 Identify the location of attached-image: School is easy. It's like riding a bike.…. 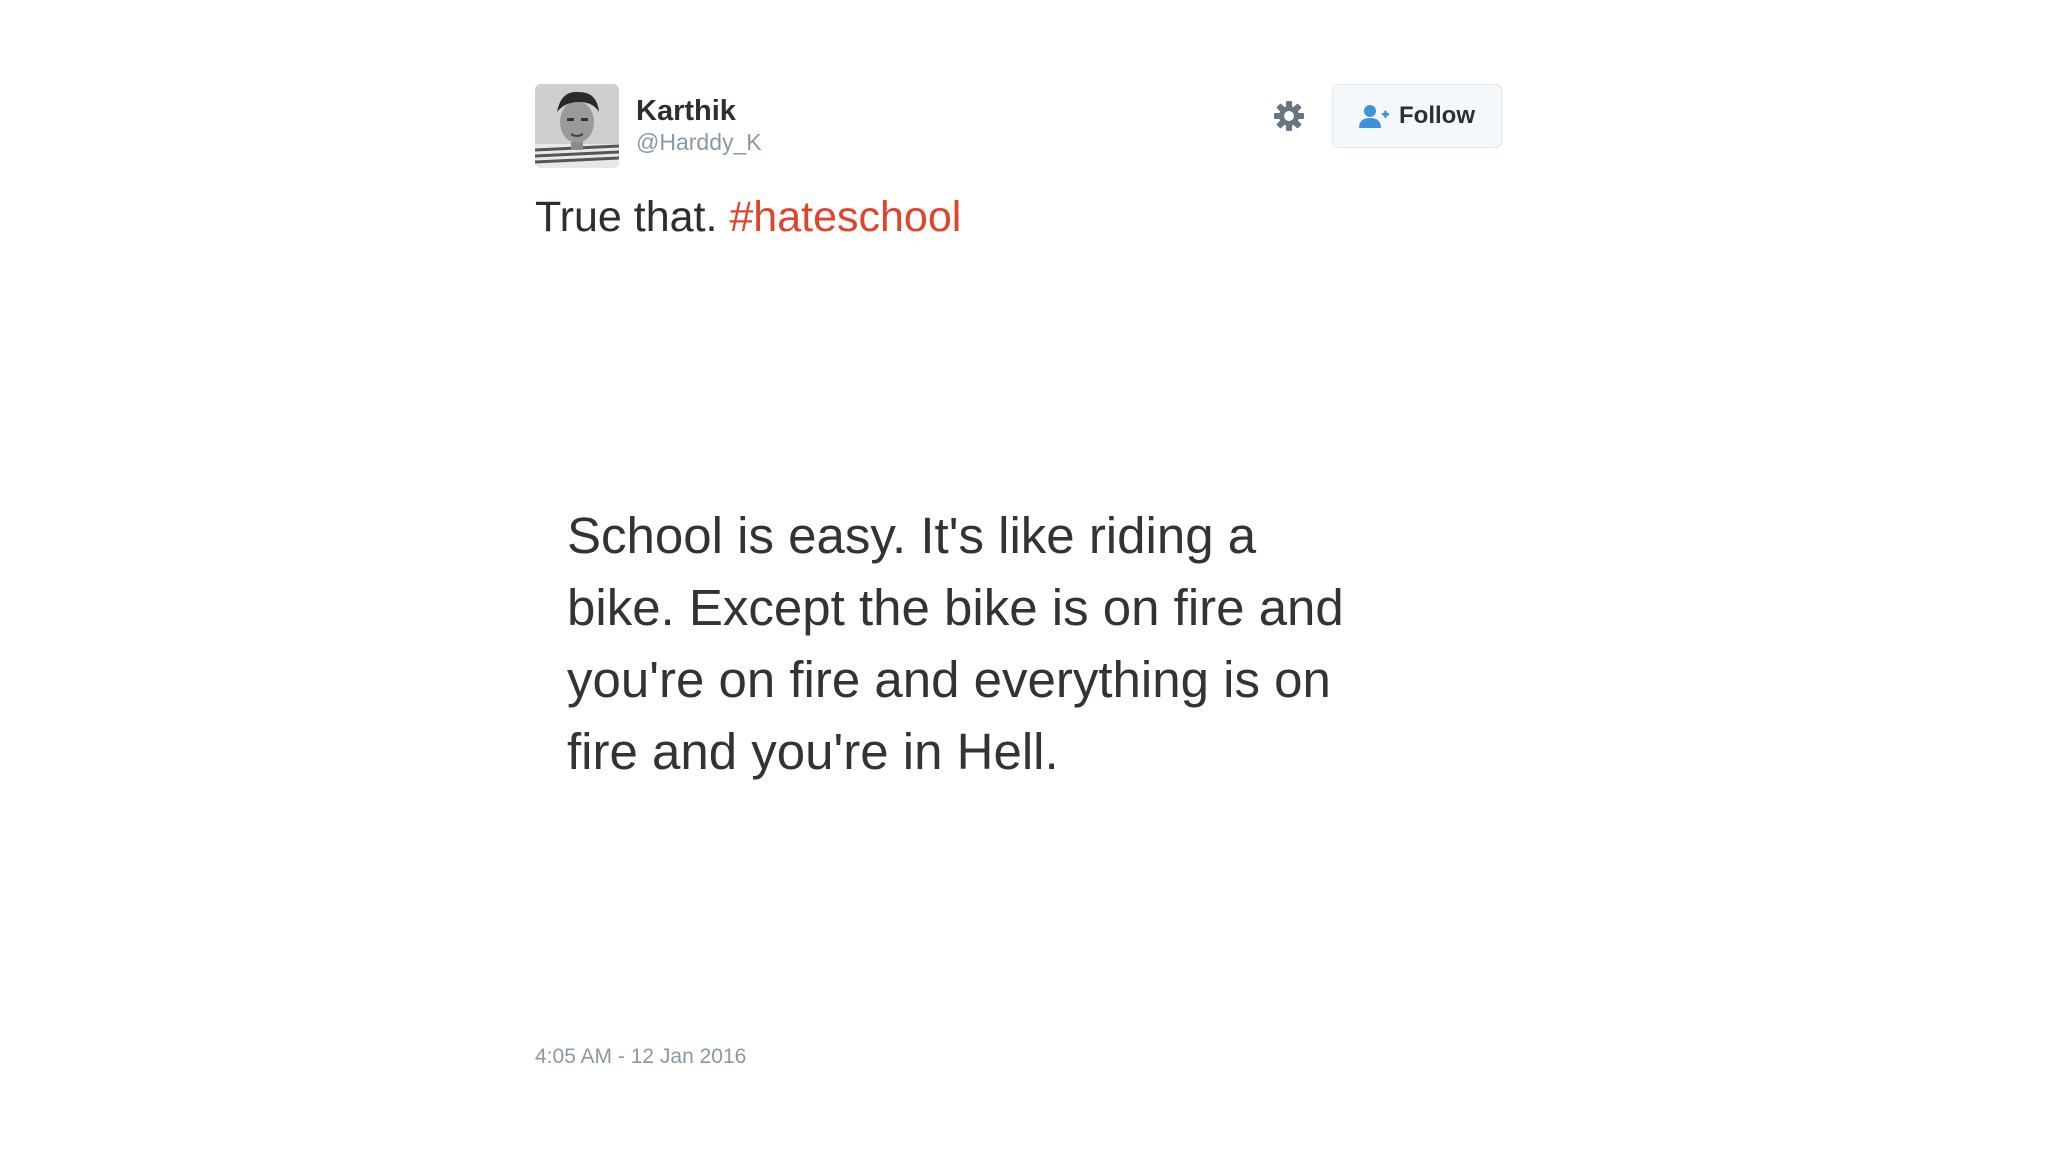
(965, 680).